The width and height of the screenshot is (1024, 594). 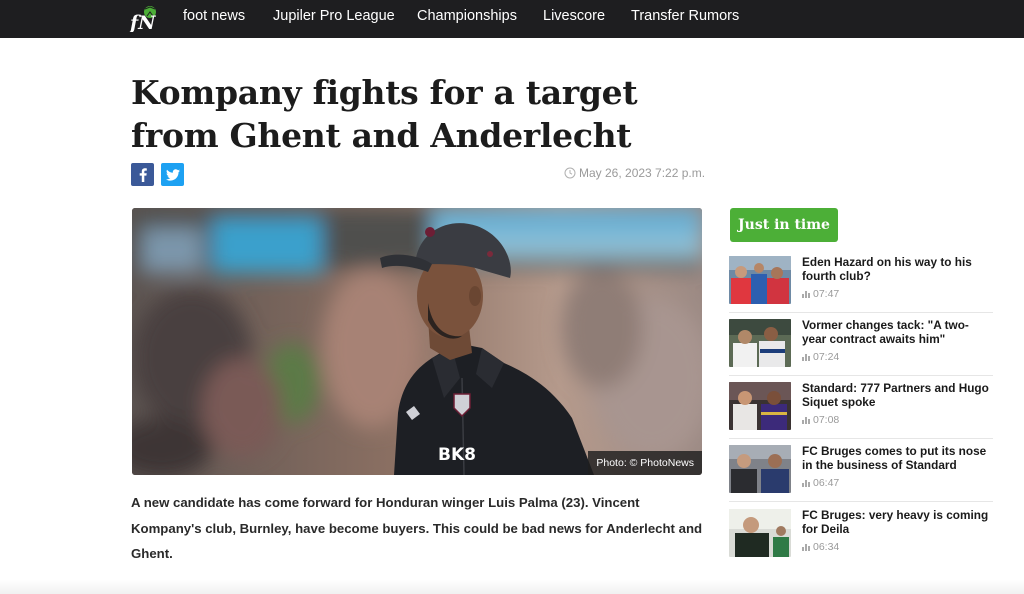 I want to click on nav-jupiler-pro-league: Jupiler Pro League, so click(x=334, y=16).